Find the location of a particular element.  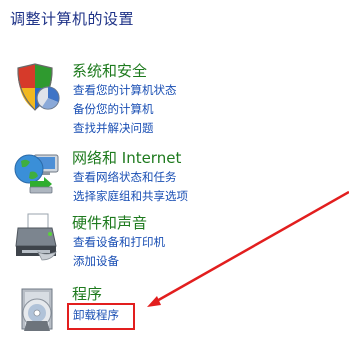

category-title-system-security: 系统和安全 is located at coordinates (109, 70).